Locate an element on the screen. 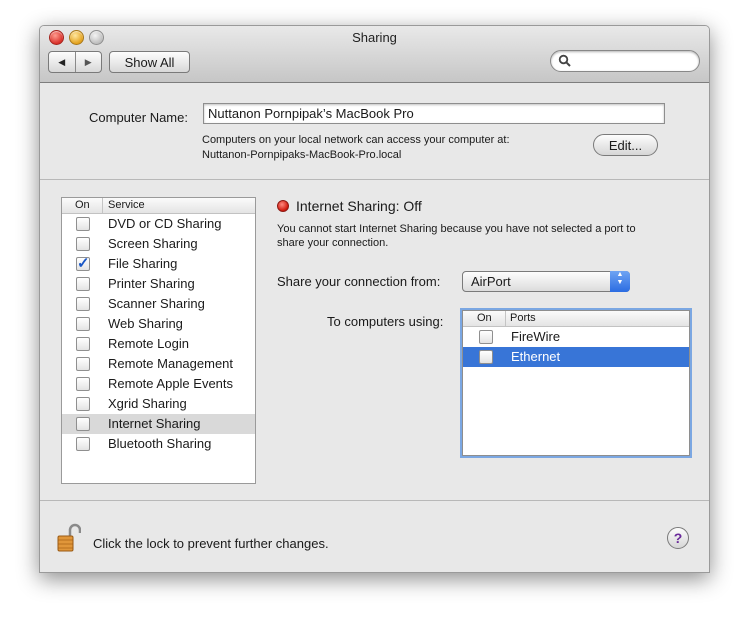  to-computers-label: To computers using: is located at coordinates (385, 321).